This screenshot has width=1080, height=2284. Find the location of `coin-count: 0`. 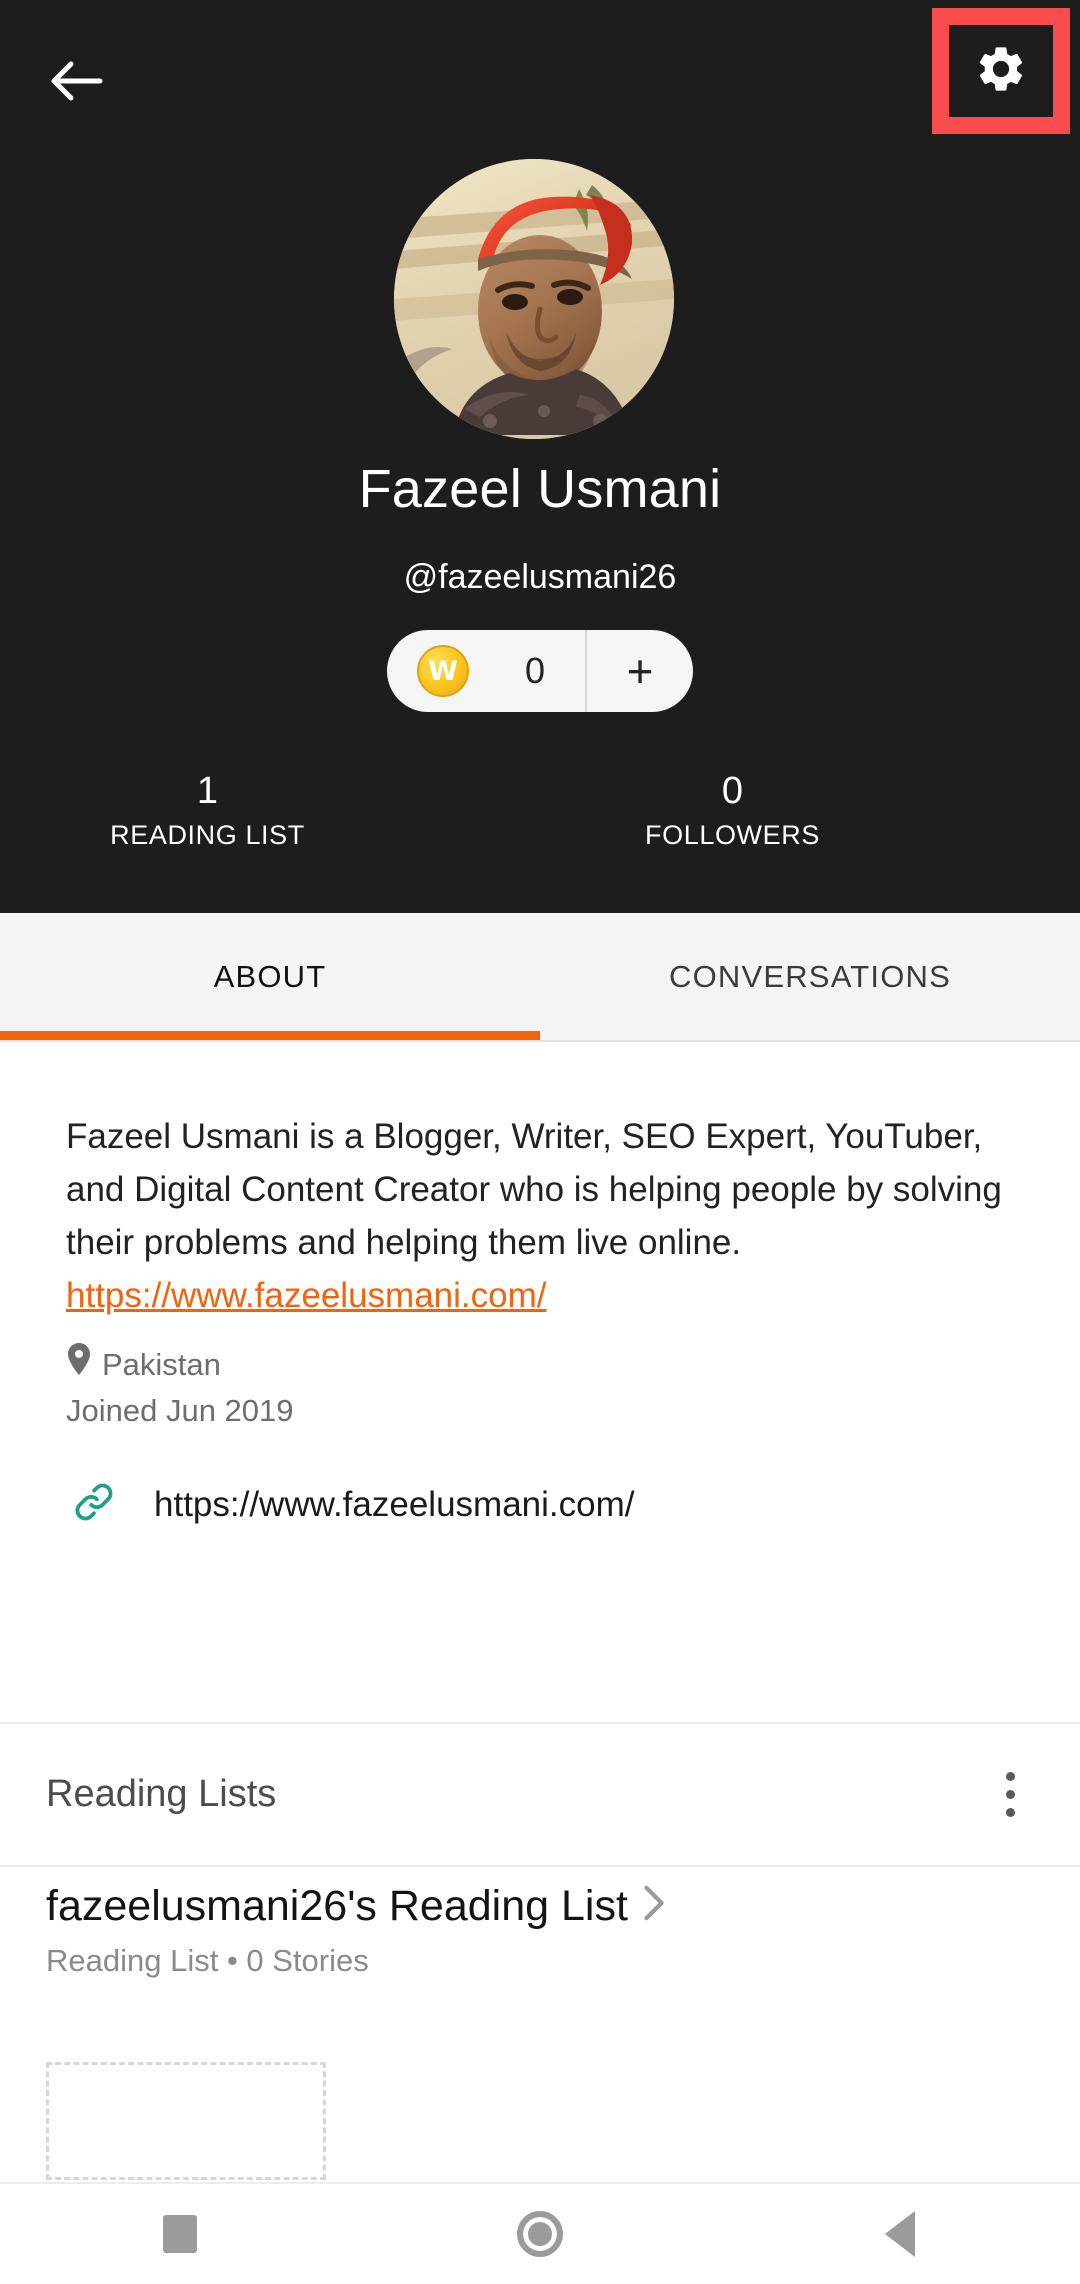

coin-count: 0 is located at coordinates (535, 670).